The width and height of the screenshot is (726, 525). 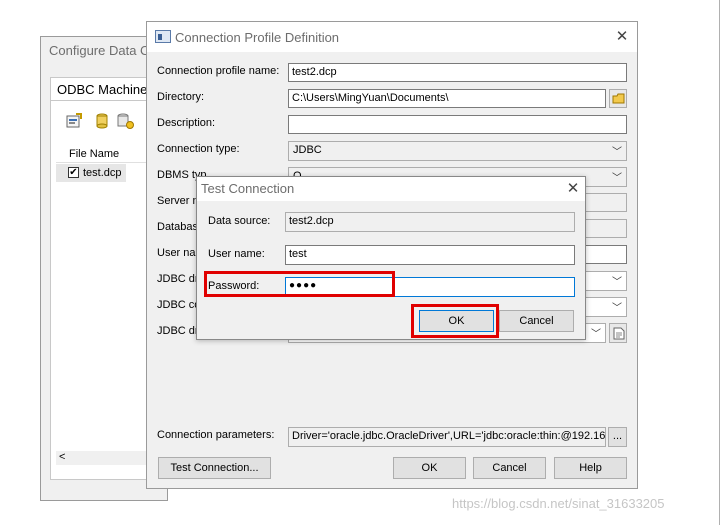 I want to click on browse-folder-button, so click(x=618, y=98).